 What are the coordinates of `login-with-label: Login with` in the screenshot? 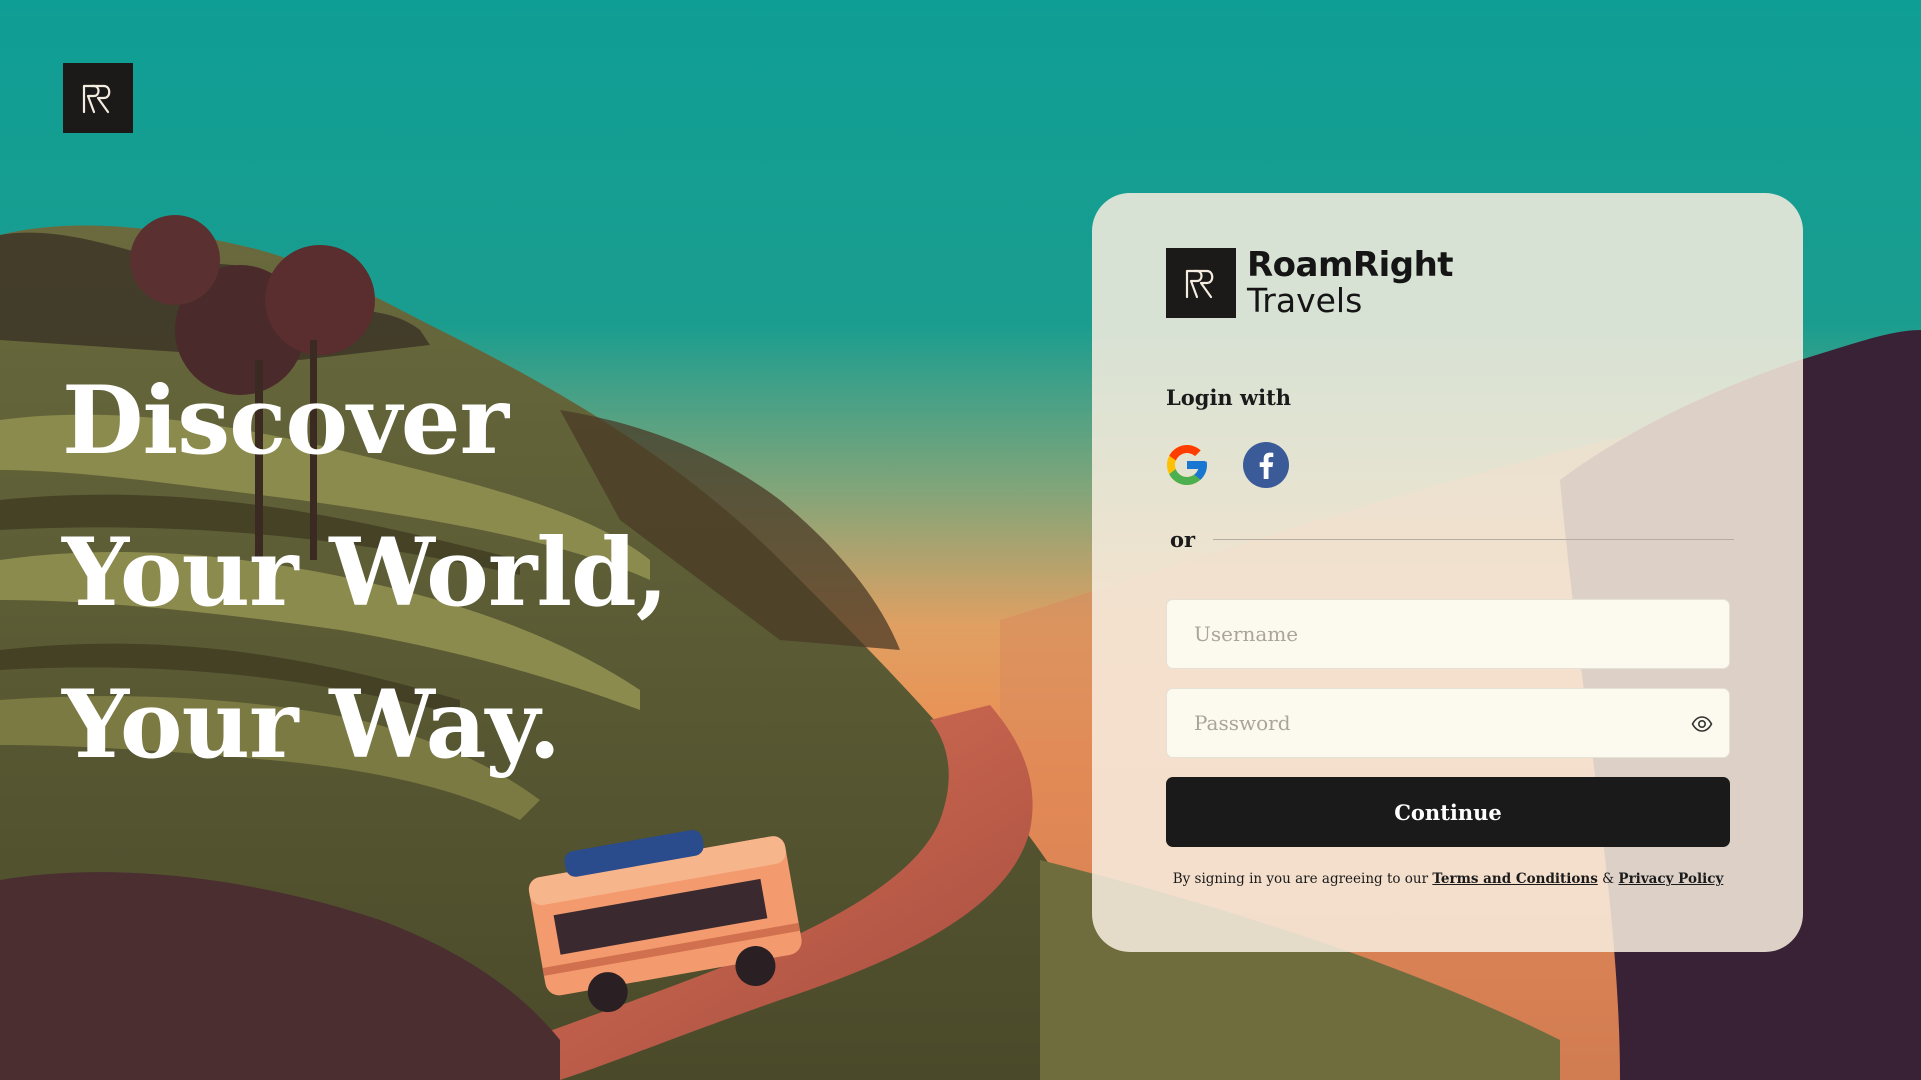 It's located at (1229, 397).